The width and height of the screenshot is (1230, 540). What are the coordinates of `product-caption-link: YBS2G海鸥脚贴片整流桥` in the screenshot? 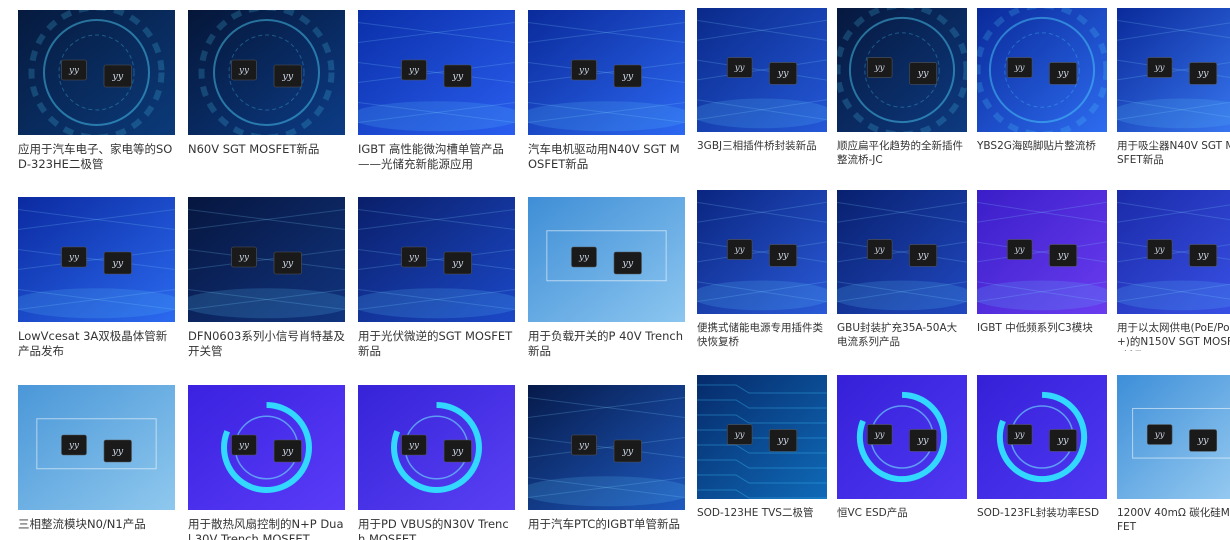 It's located at (1042, 154).